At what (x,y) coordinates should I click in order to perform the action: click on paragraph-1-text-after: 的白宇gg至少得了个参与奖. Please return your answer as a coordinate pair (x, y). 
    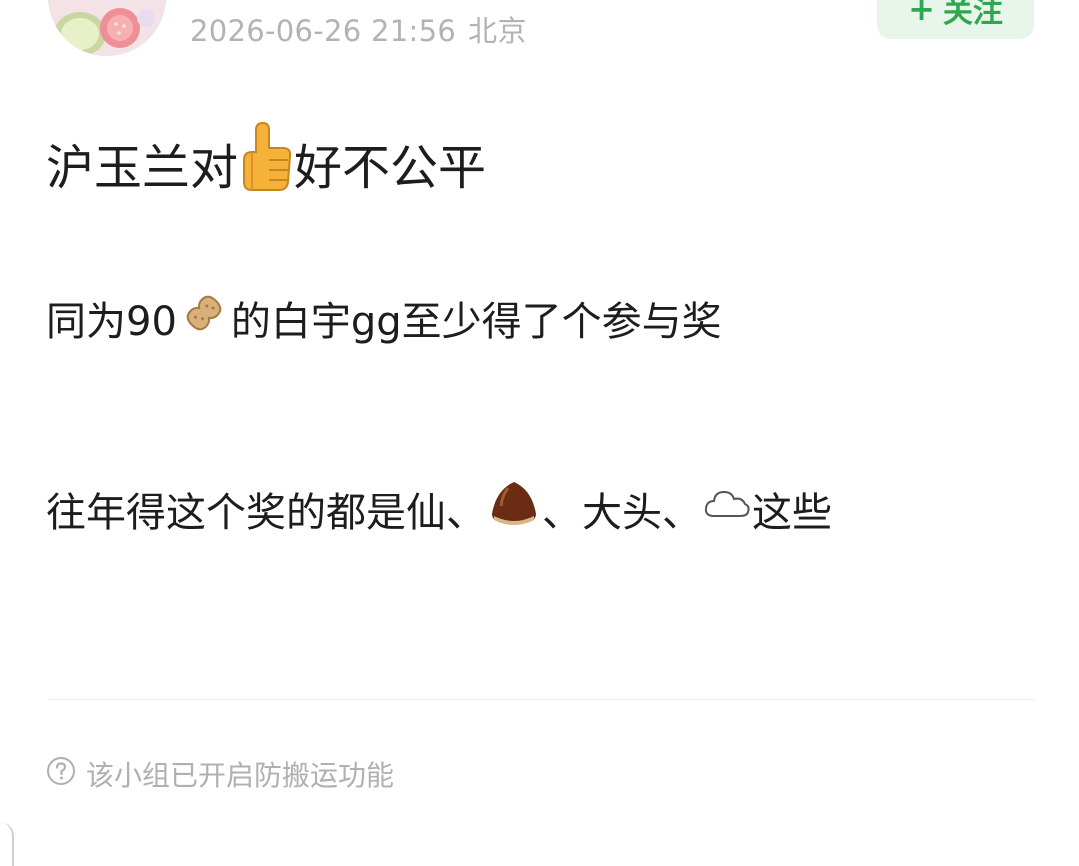
    Looking at the image, I should click on (476, 322).